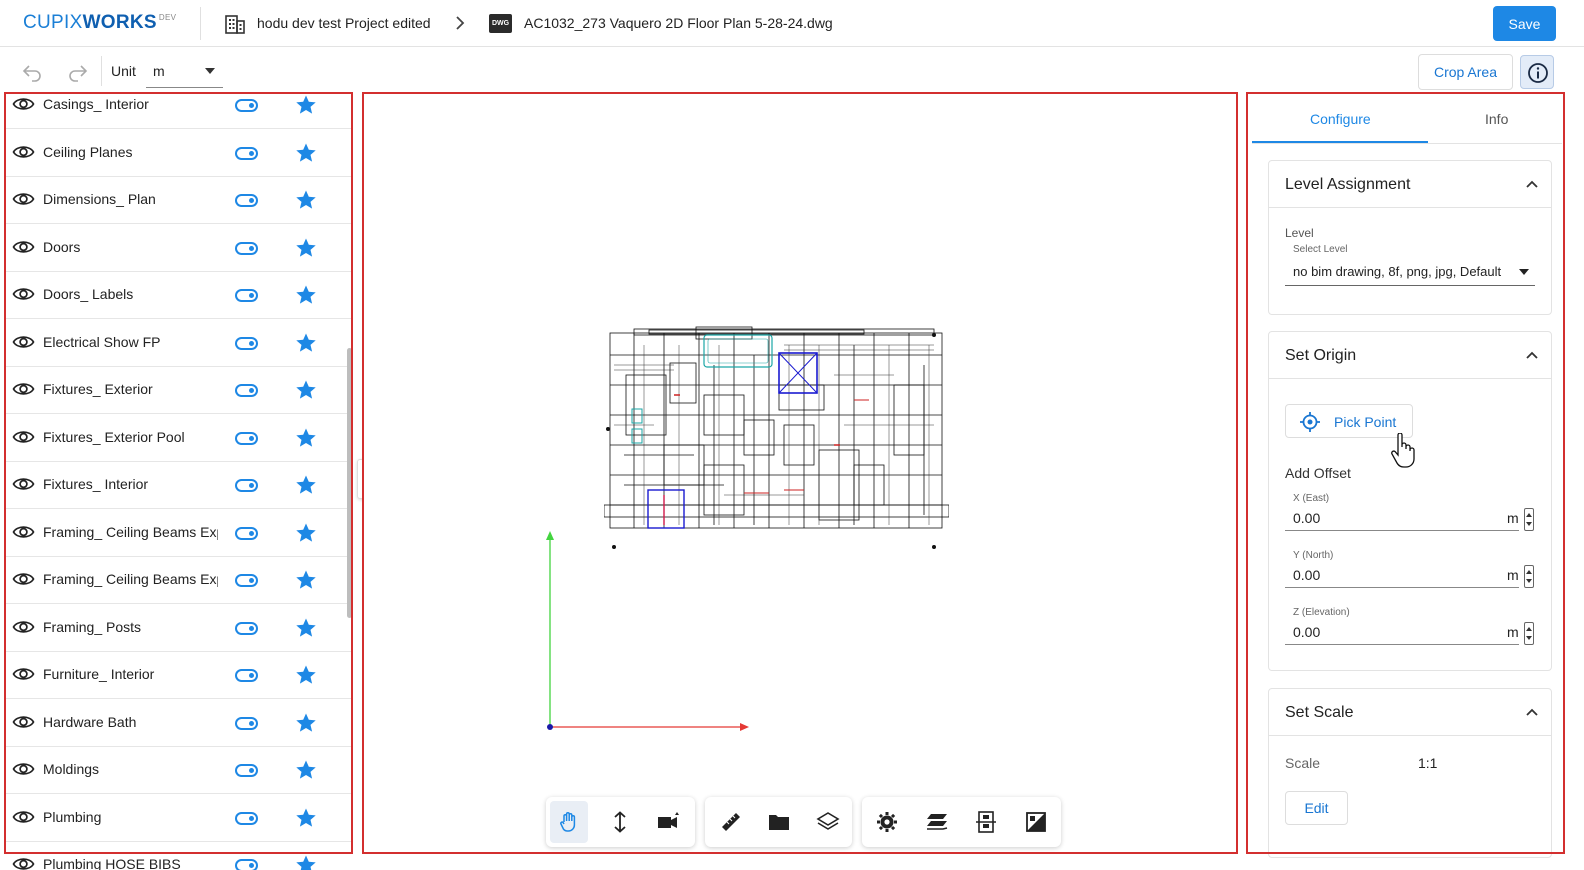  Describe the element at coordinates (178, 200) in the screenshot. I see `layer-row: Dimensions_ Plan` at that location.